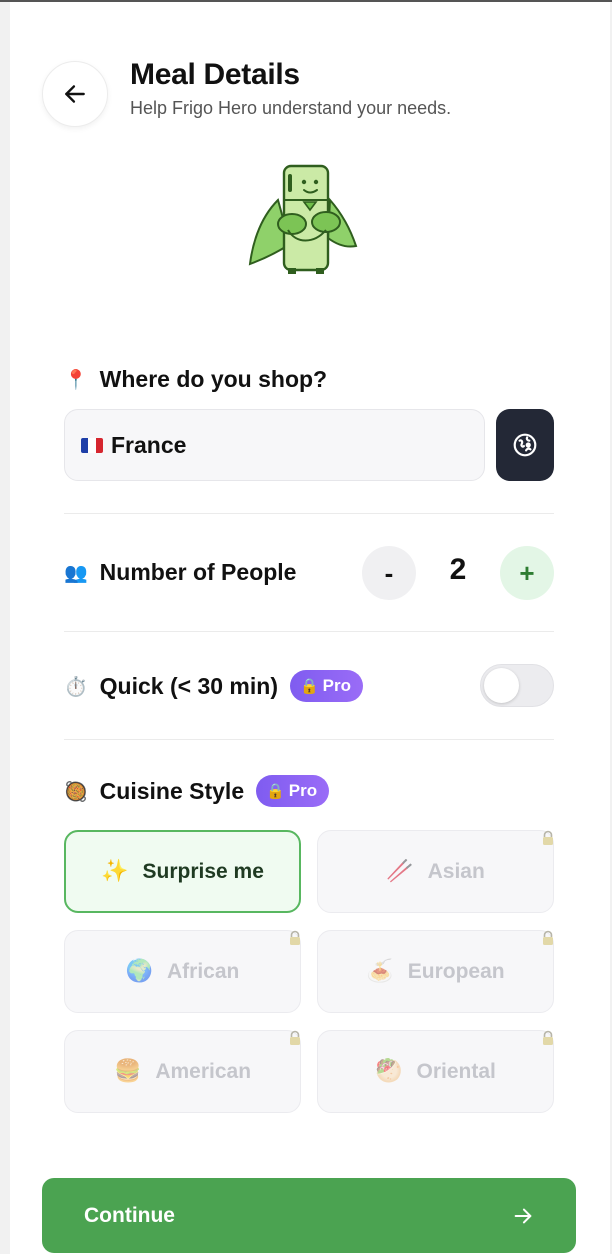 The width and height of the screenshot is (612, 1254). Describe the element at coordinates (303, 219) in the screenshot. I see `frigo-hero-mascot` at that location.